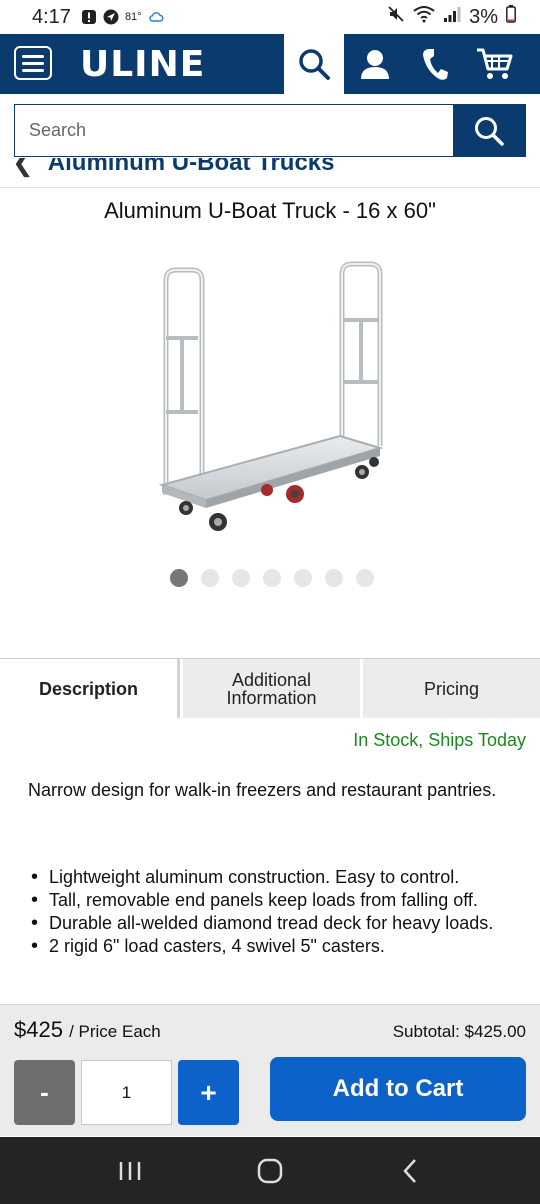  What do you see at coordinates (396, 17) in the screenshot?
I see `mute-icon` at bounding box center [396, 17].